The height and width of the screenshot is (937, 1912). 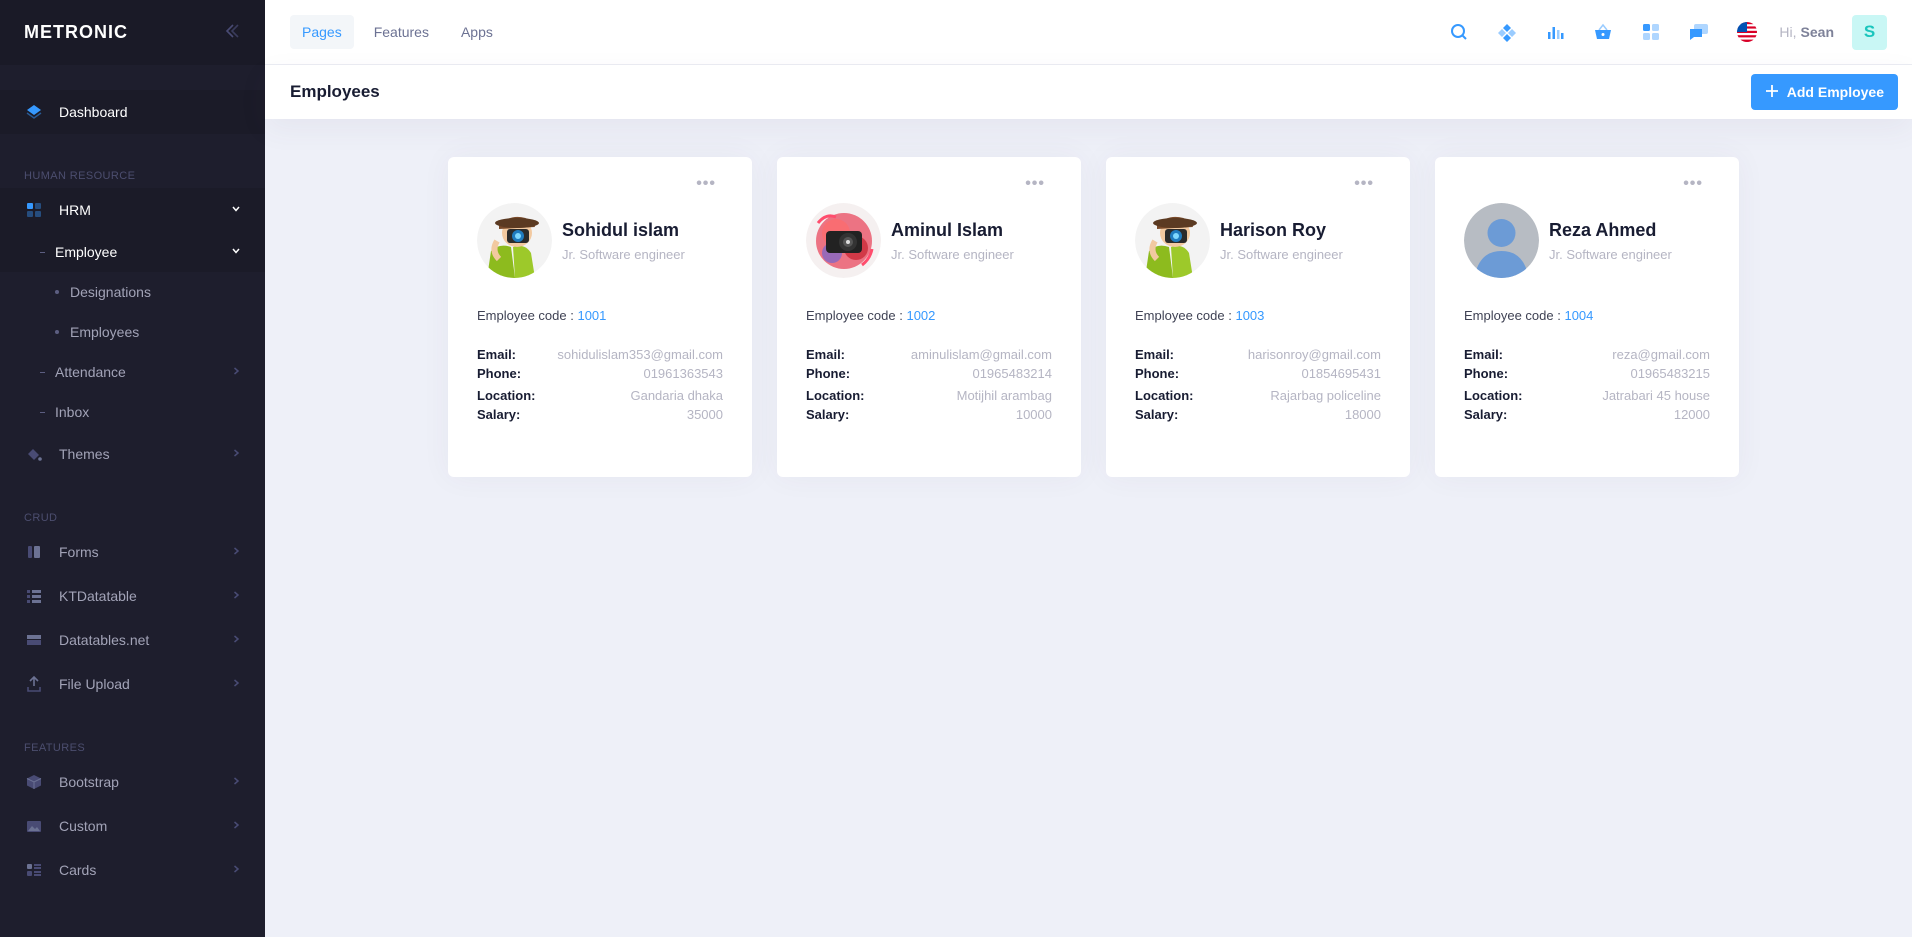 I want to click on plus-icon, so click(x=1772, y=92).